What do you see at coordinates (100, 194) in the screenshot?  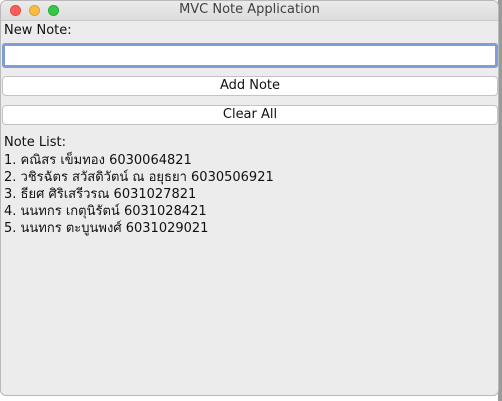 I see `list-item: 3. ธียศ ศิริเสรีวรณ 6031027821` at bounding box center [100, 194].